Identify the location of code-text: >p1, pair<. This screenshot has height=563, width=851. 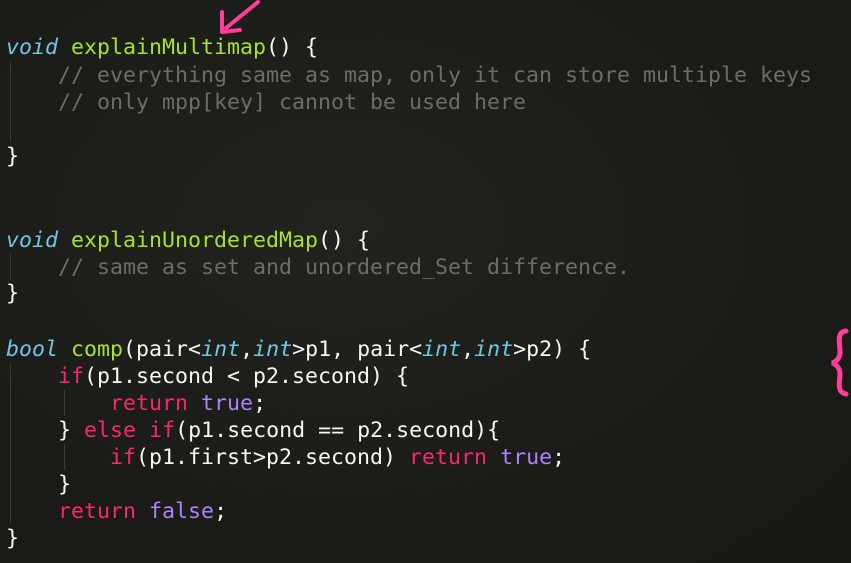
(357, 349).